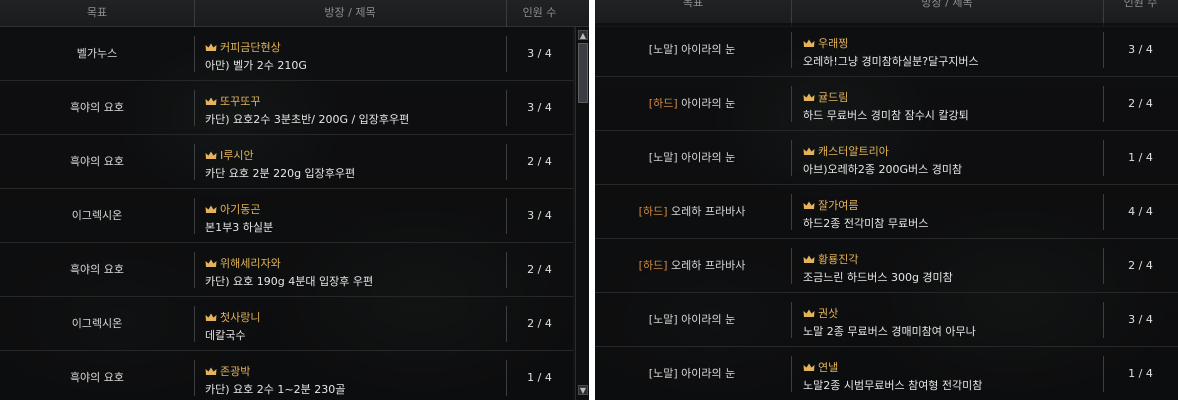  What do you see at coordinates (886, 266) in the screenshot?
I see `party-row: [하드] 오레하 프라바사 황룡진각조금느린 하드버스 300g 경미참 2 / 4` at bounding box center [886, 266].